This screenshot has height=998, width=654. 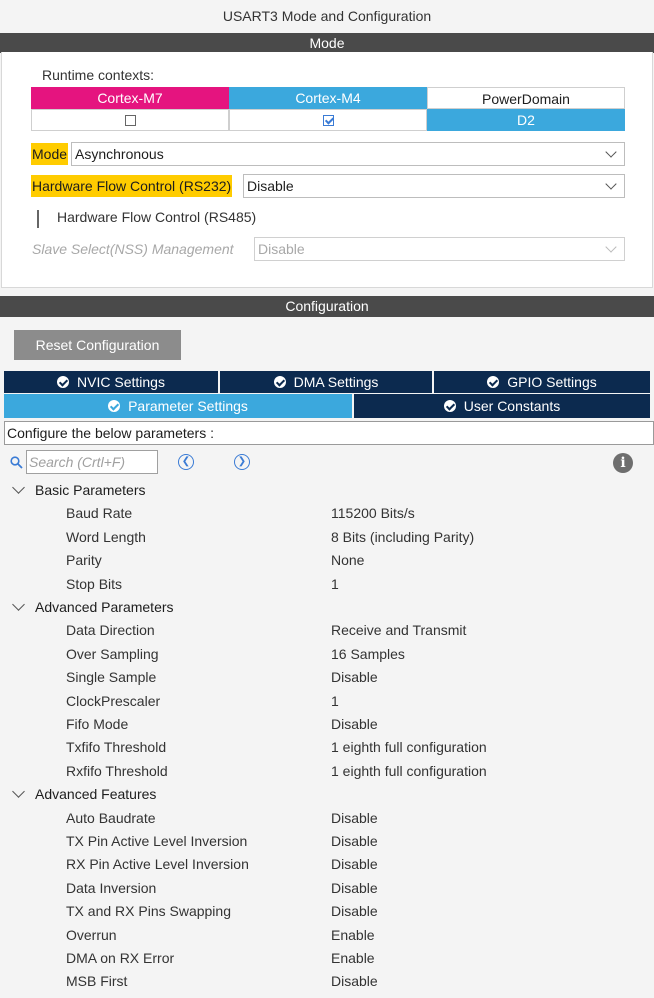 I want to click on tab-nvic-settings: NVIC Settings, so click(x=111, y=382).